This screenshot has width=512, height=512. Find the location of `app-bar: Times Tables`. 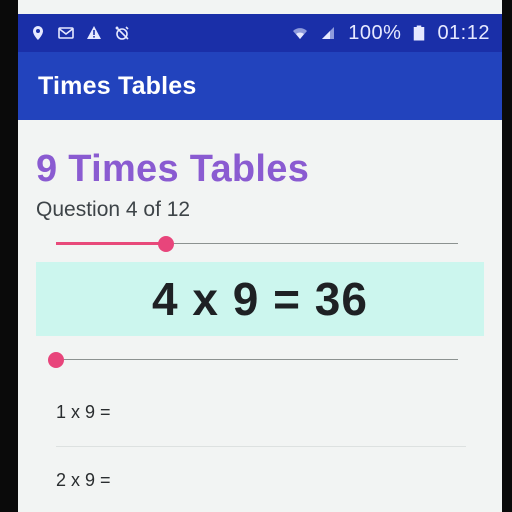

app-bar: Times Tables is located at coordinates (260, 86).